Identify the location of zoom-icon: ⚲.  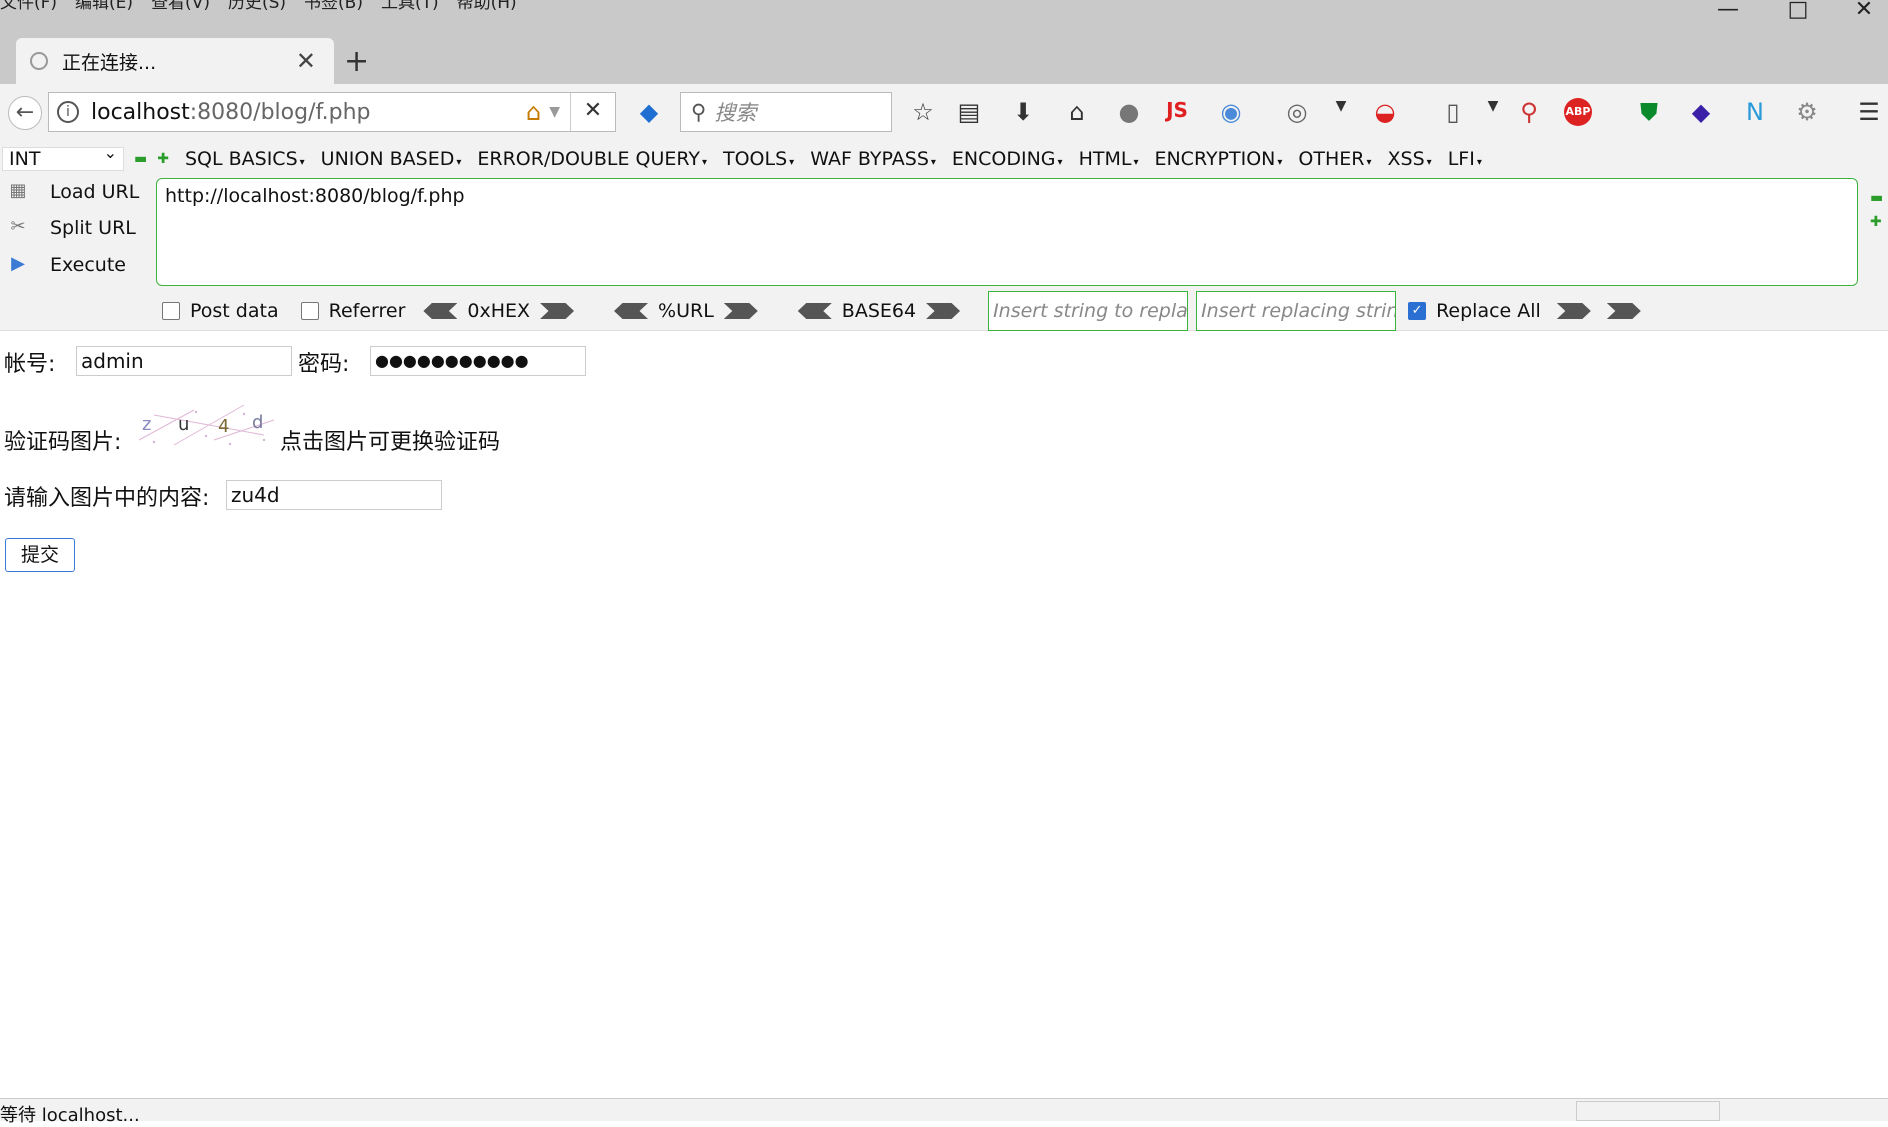
(1529, 112).